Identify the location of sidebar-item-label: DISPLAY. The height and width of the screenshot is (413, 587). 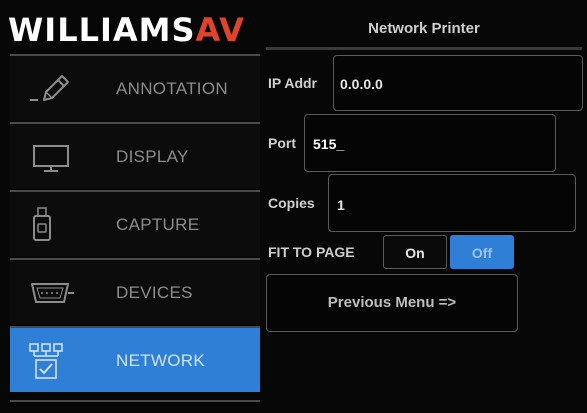
(152, 156).